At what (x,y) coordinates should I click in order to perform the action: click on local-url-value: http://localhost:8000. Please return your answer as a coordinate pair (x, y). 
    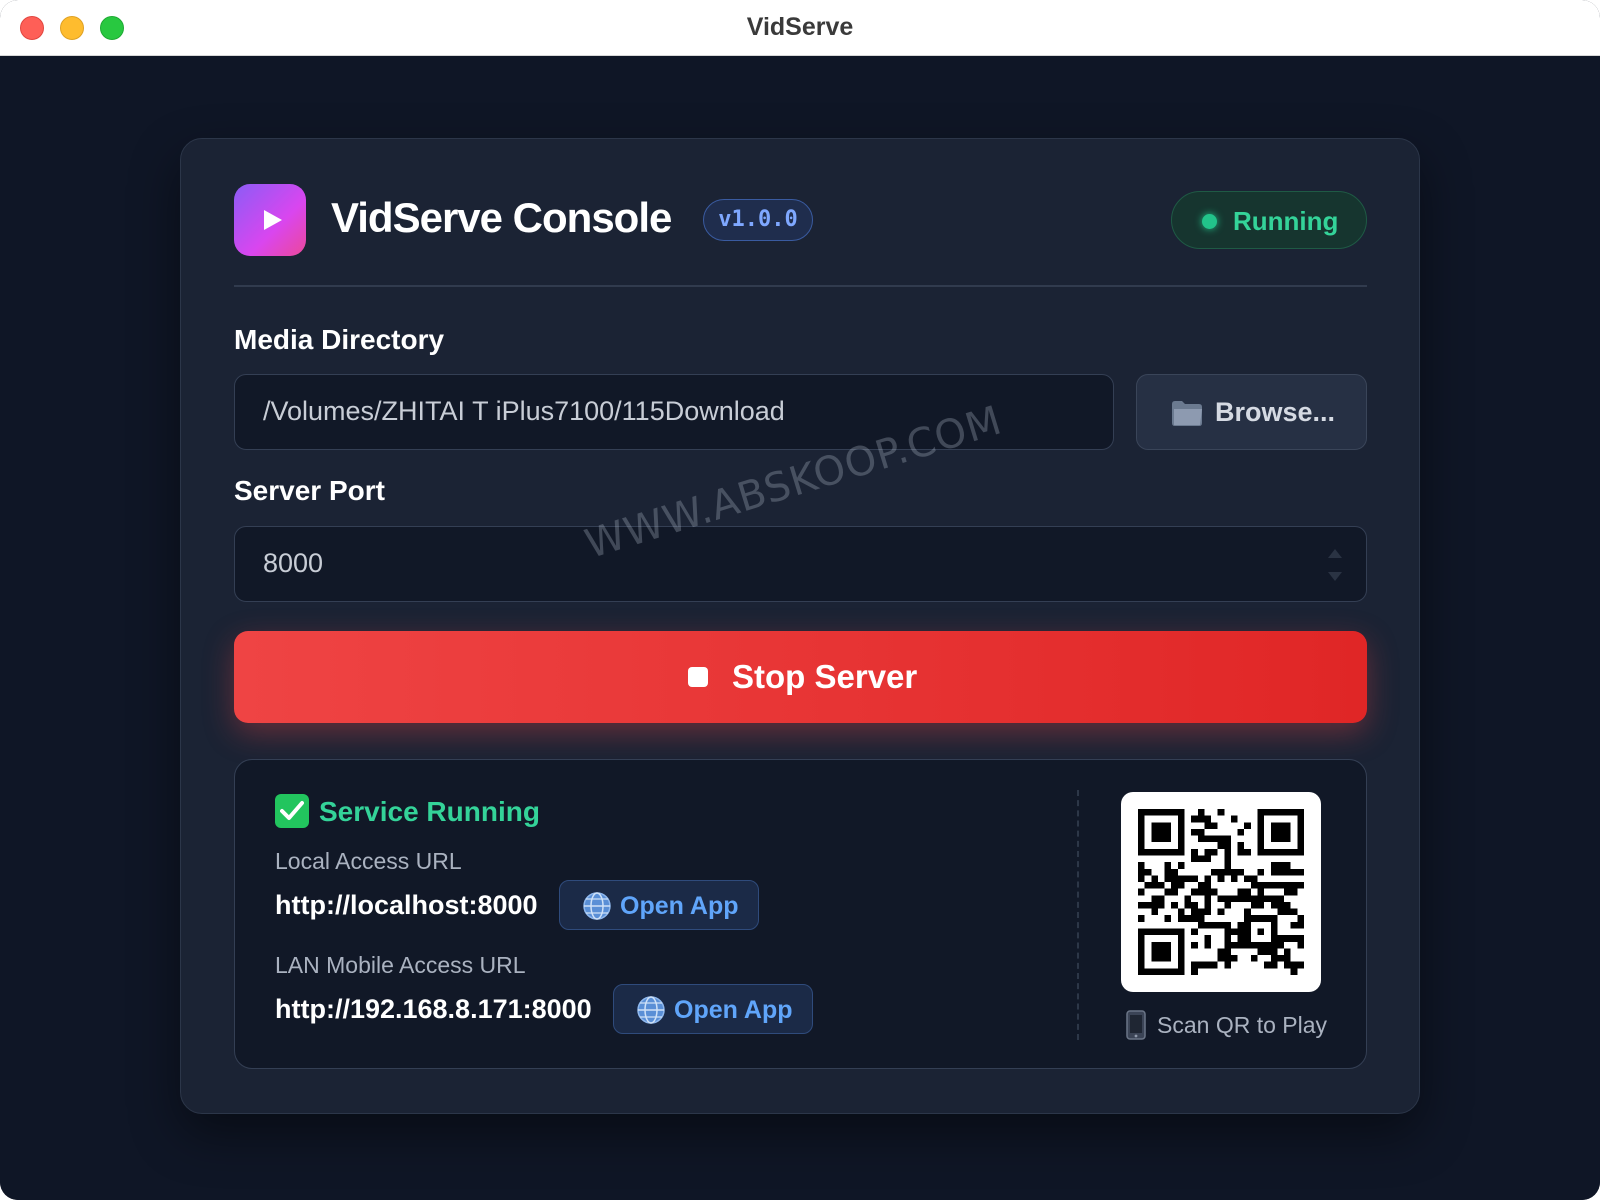
    Looking at the image, I should click on (406, 905).